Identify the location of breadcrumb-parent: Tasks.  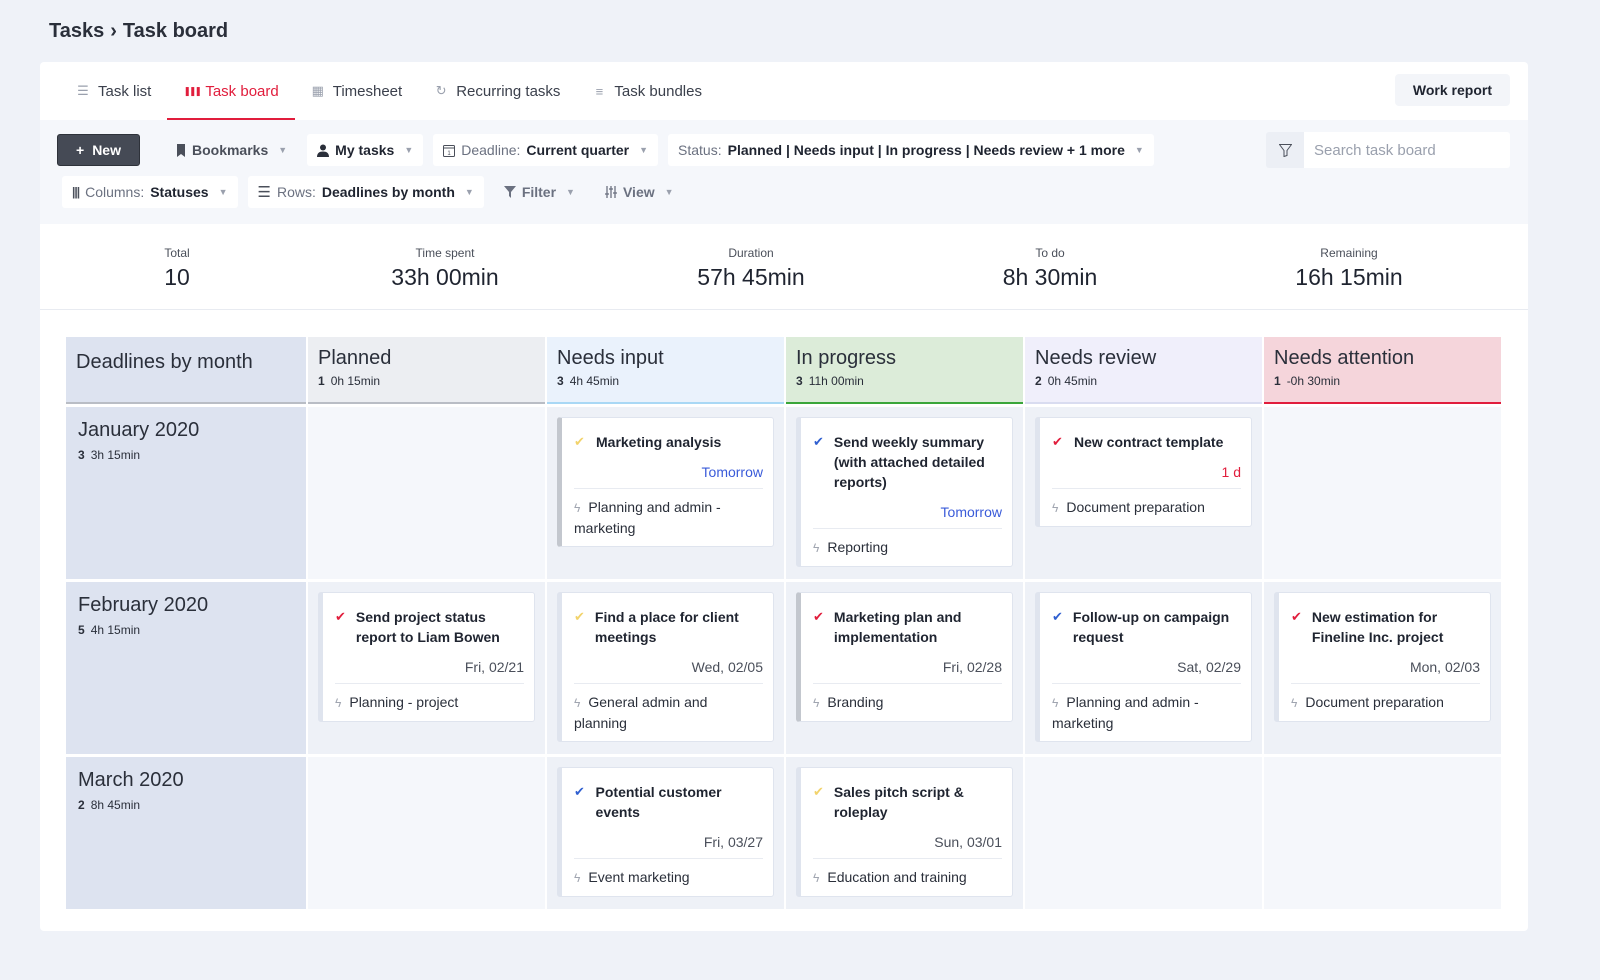
(76, 31).